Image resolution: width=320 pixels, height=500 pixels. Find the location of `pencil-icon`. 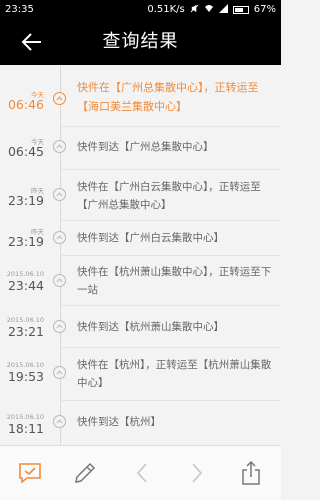

pencil-icon is located at coordinates (85, 472).